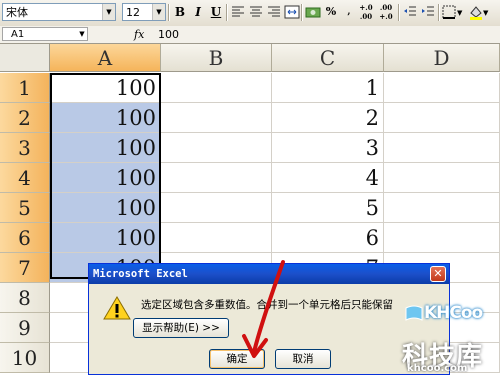 The height and width of the screenshot is (375, 500). What do you see at coordinates (17, 12) in the screenshot?
I see `font-name-value: 宋体` at bounding box center [17, 12].